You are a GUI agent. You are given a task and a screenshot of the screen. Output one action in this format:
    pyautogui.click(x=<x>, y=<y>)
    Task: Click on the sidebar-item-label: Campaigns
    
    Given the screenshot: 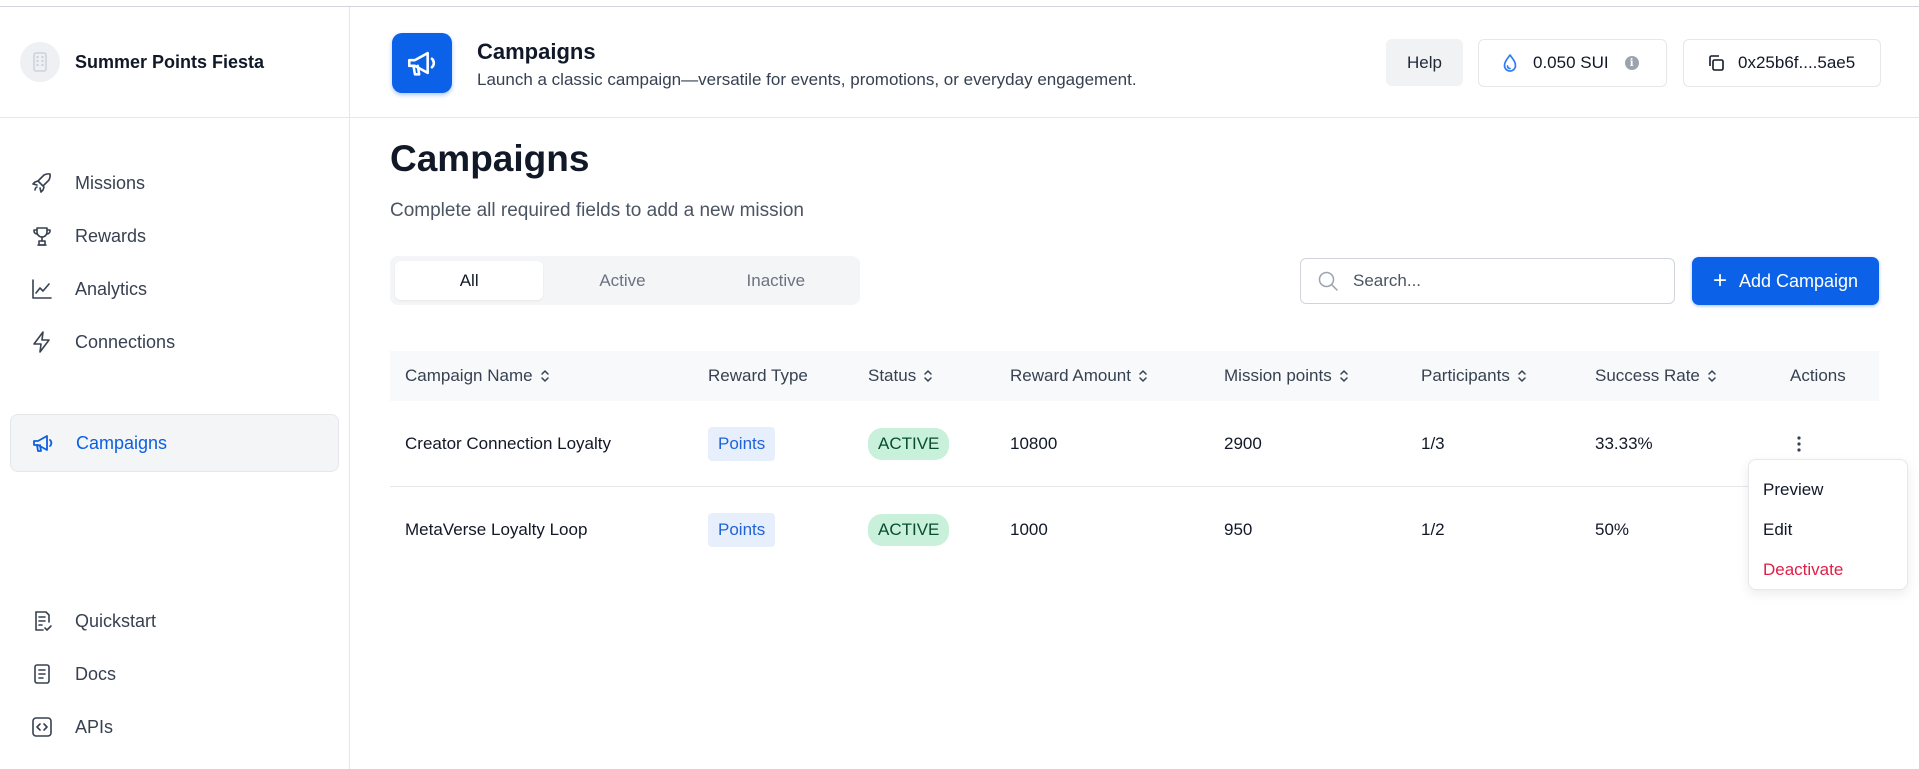 What is the action you would take?
    pyautogui.click(x=122, y=442)
    